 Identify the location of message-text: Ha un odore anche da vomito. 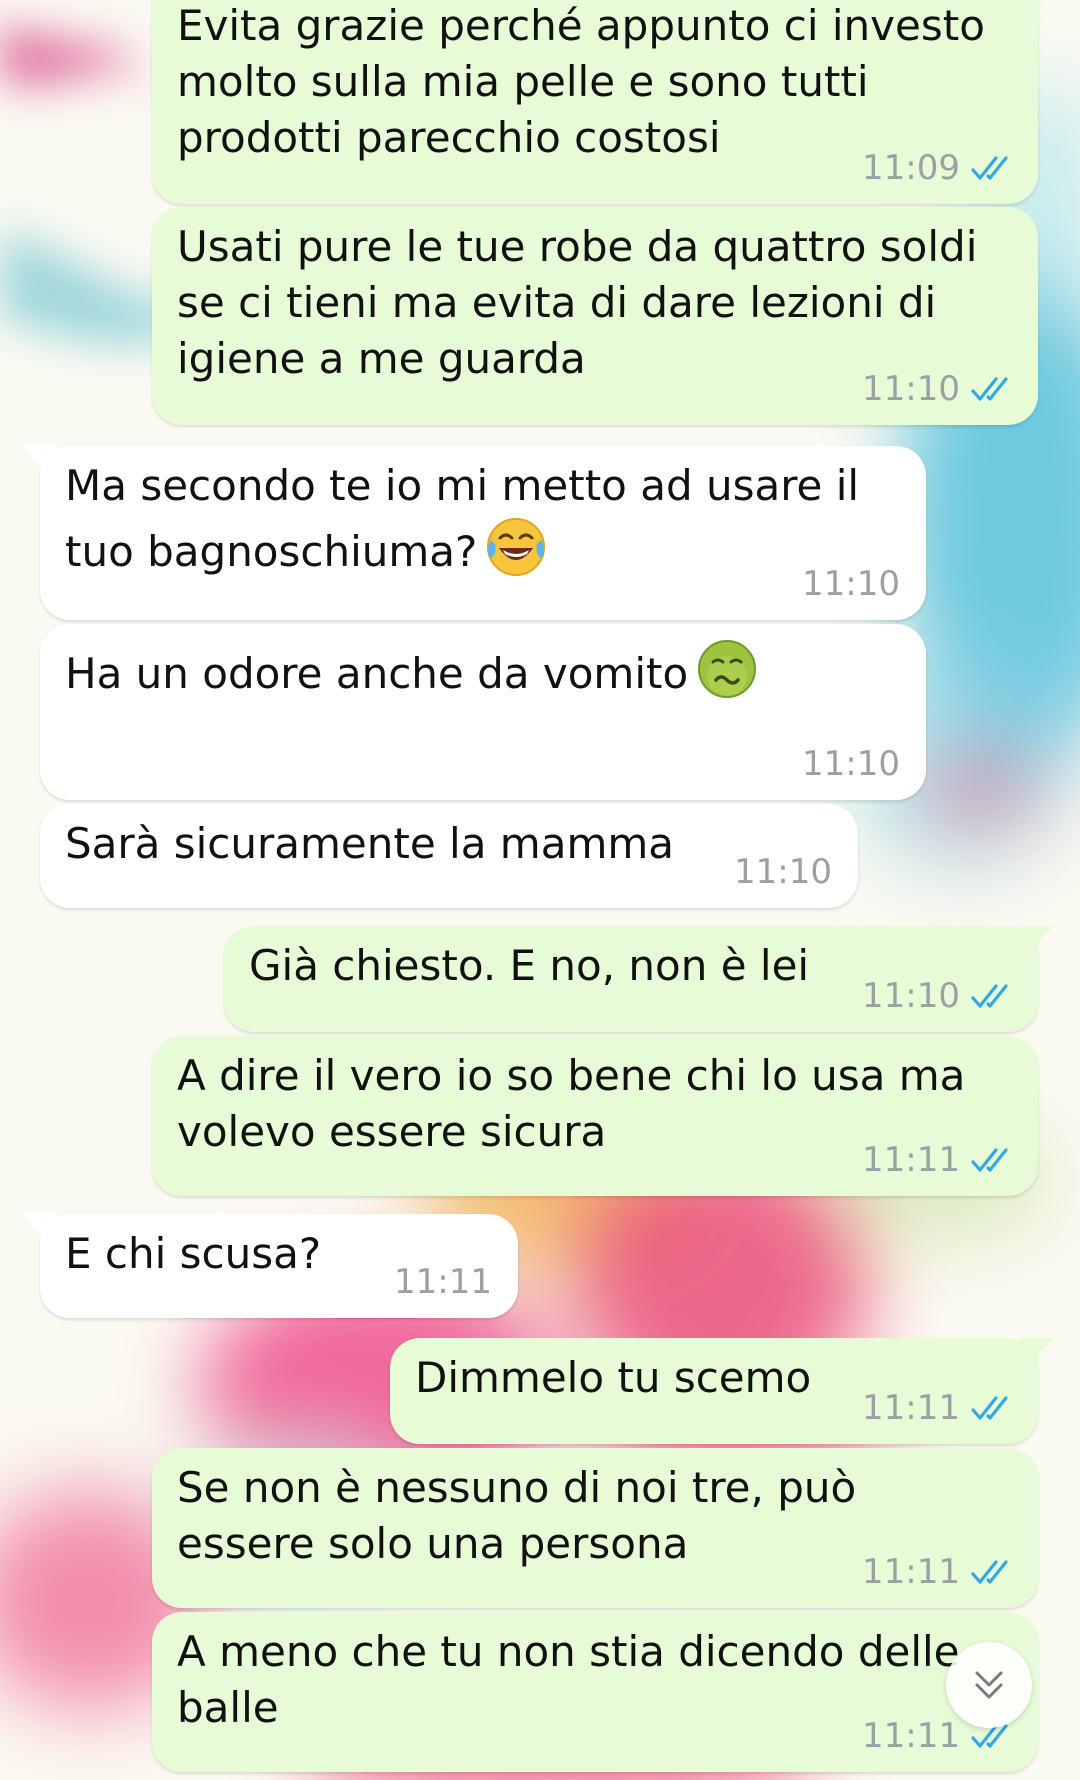
(377, 673).